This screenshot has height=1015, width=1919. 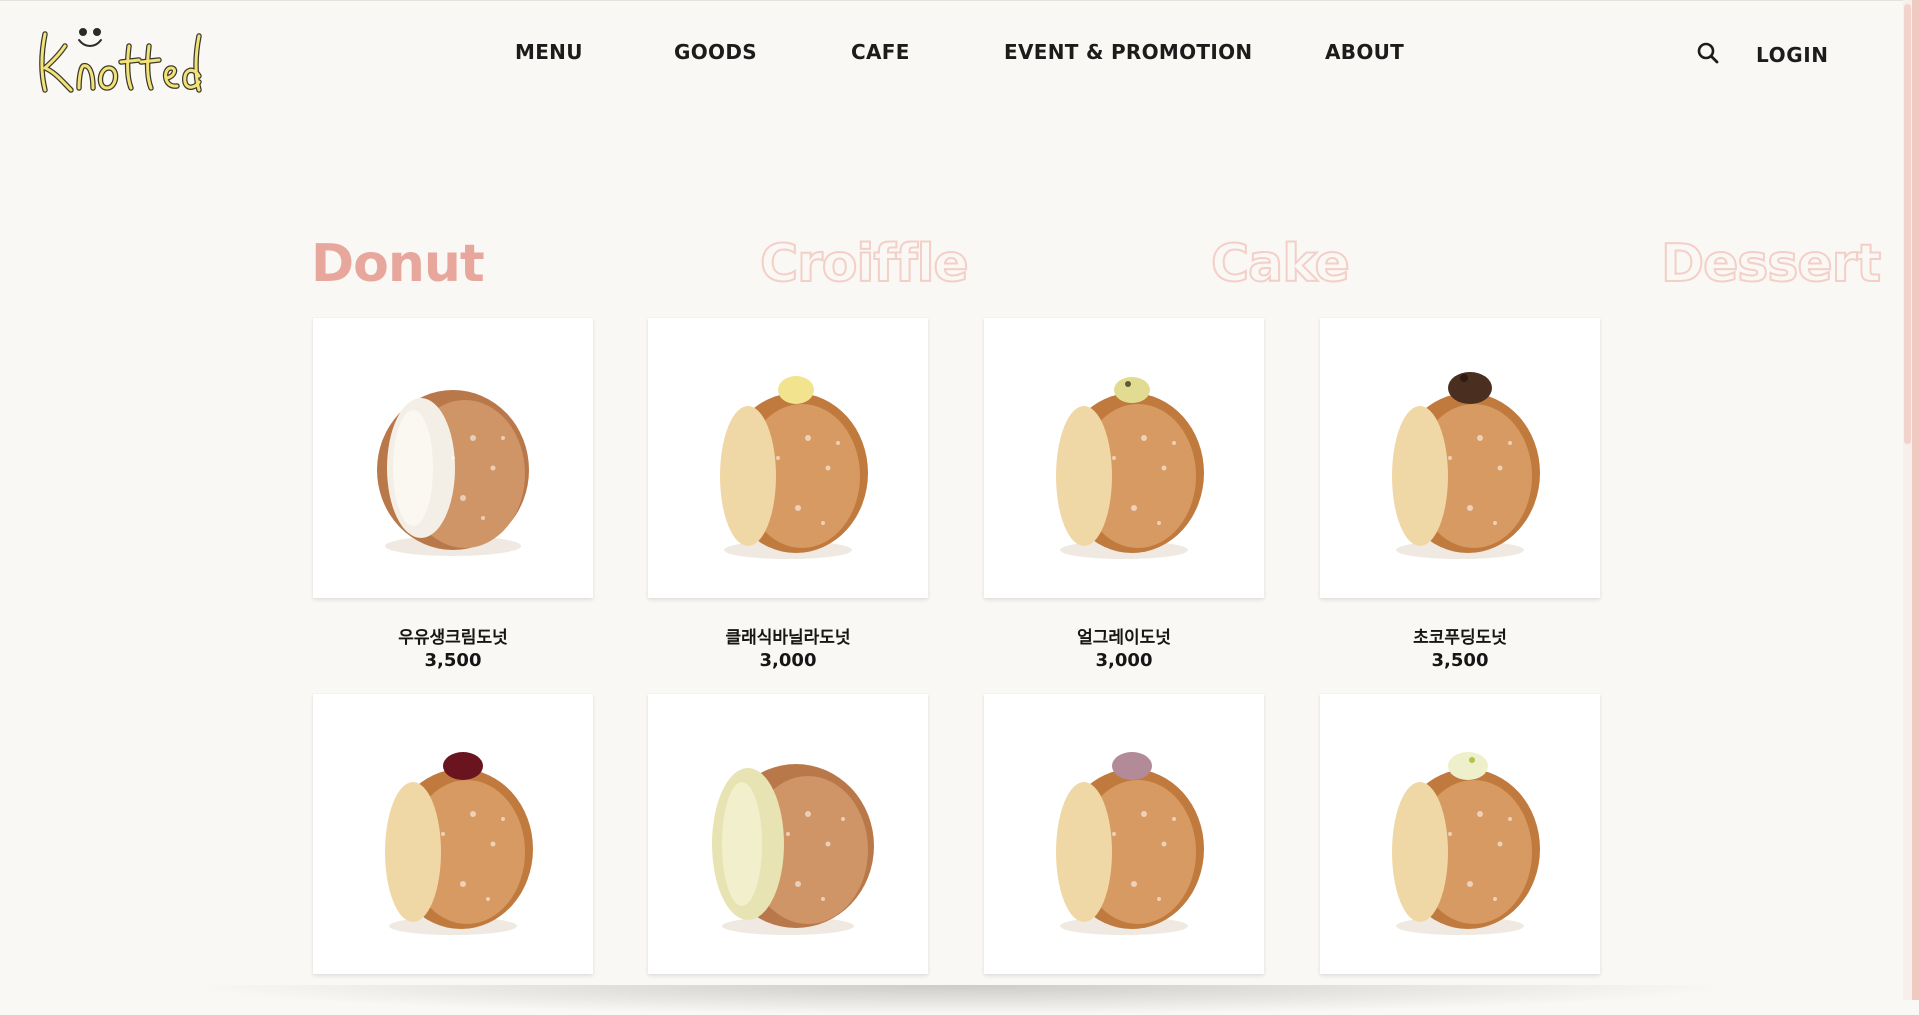 What do you see at coordinates (788, 638) in the screenshot?
I see `product-name: 클래식바닐라도넛` at bounding box center [788, 638].